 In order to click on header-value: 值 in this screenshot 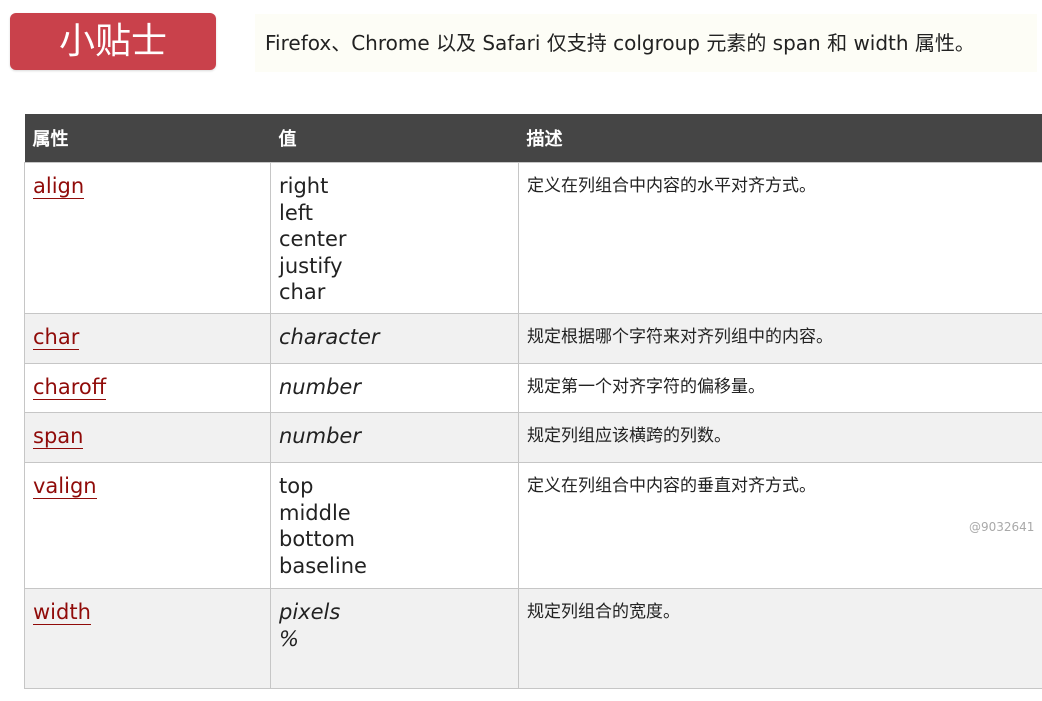, I will do `click(394, 138)`.